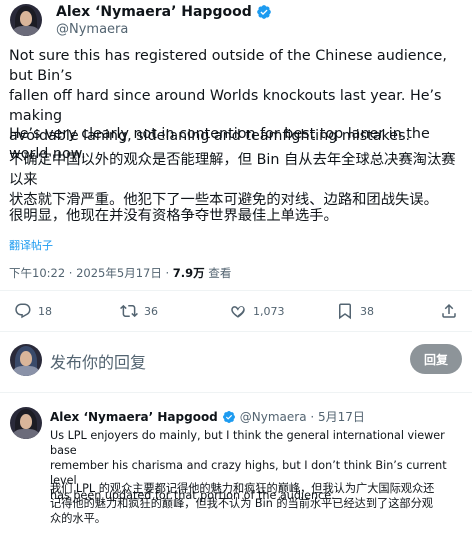 The image size is (472, 534). What do you see at coordinates (23, 311) in the screenshot?
I see `reply-icon` at bounding box center [23, 311].